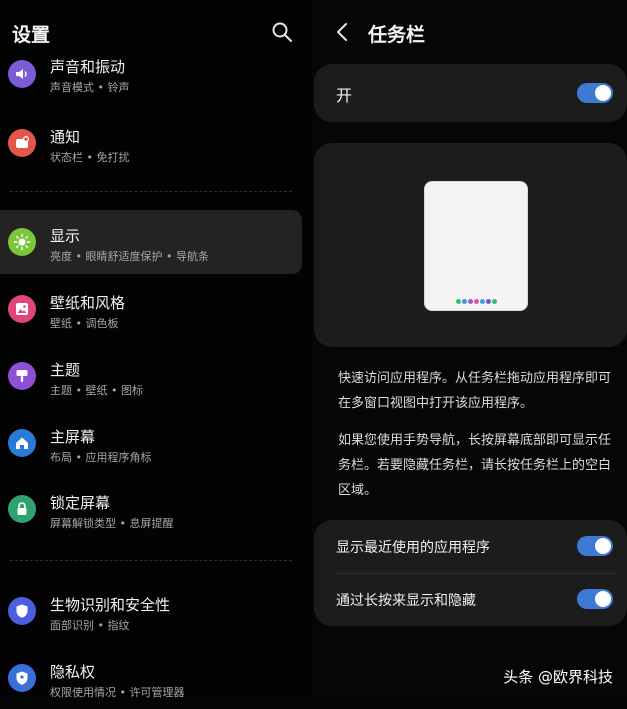  What do you see at coordinates (151, 443) in the screenshot?
I see `settings-item-home-screen: 主屏幕 布局 • 应用程序角标` at bounding box center [151, 443].